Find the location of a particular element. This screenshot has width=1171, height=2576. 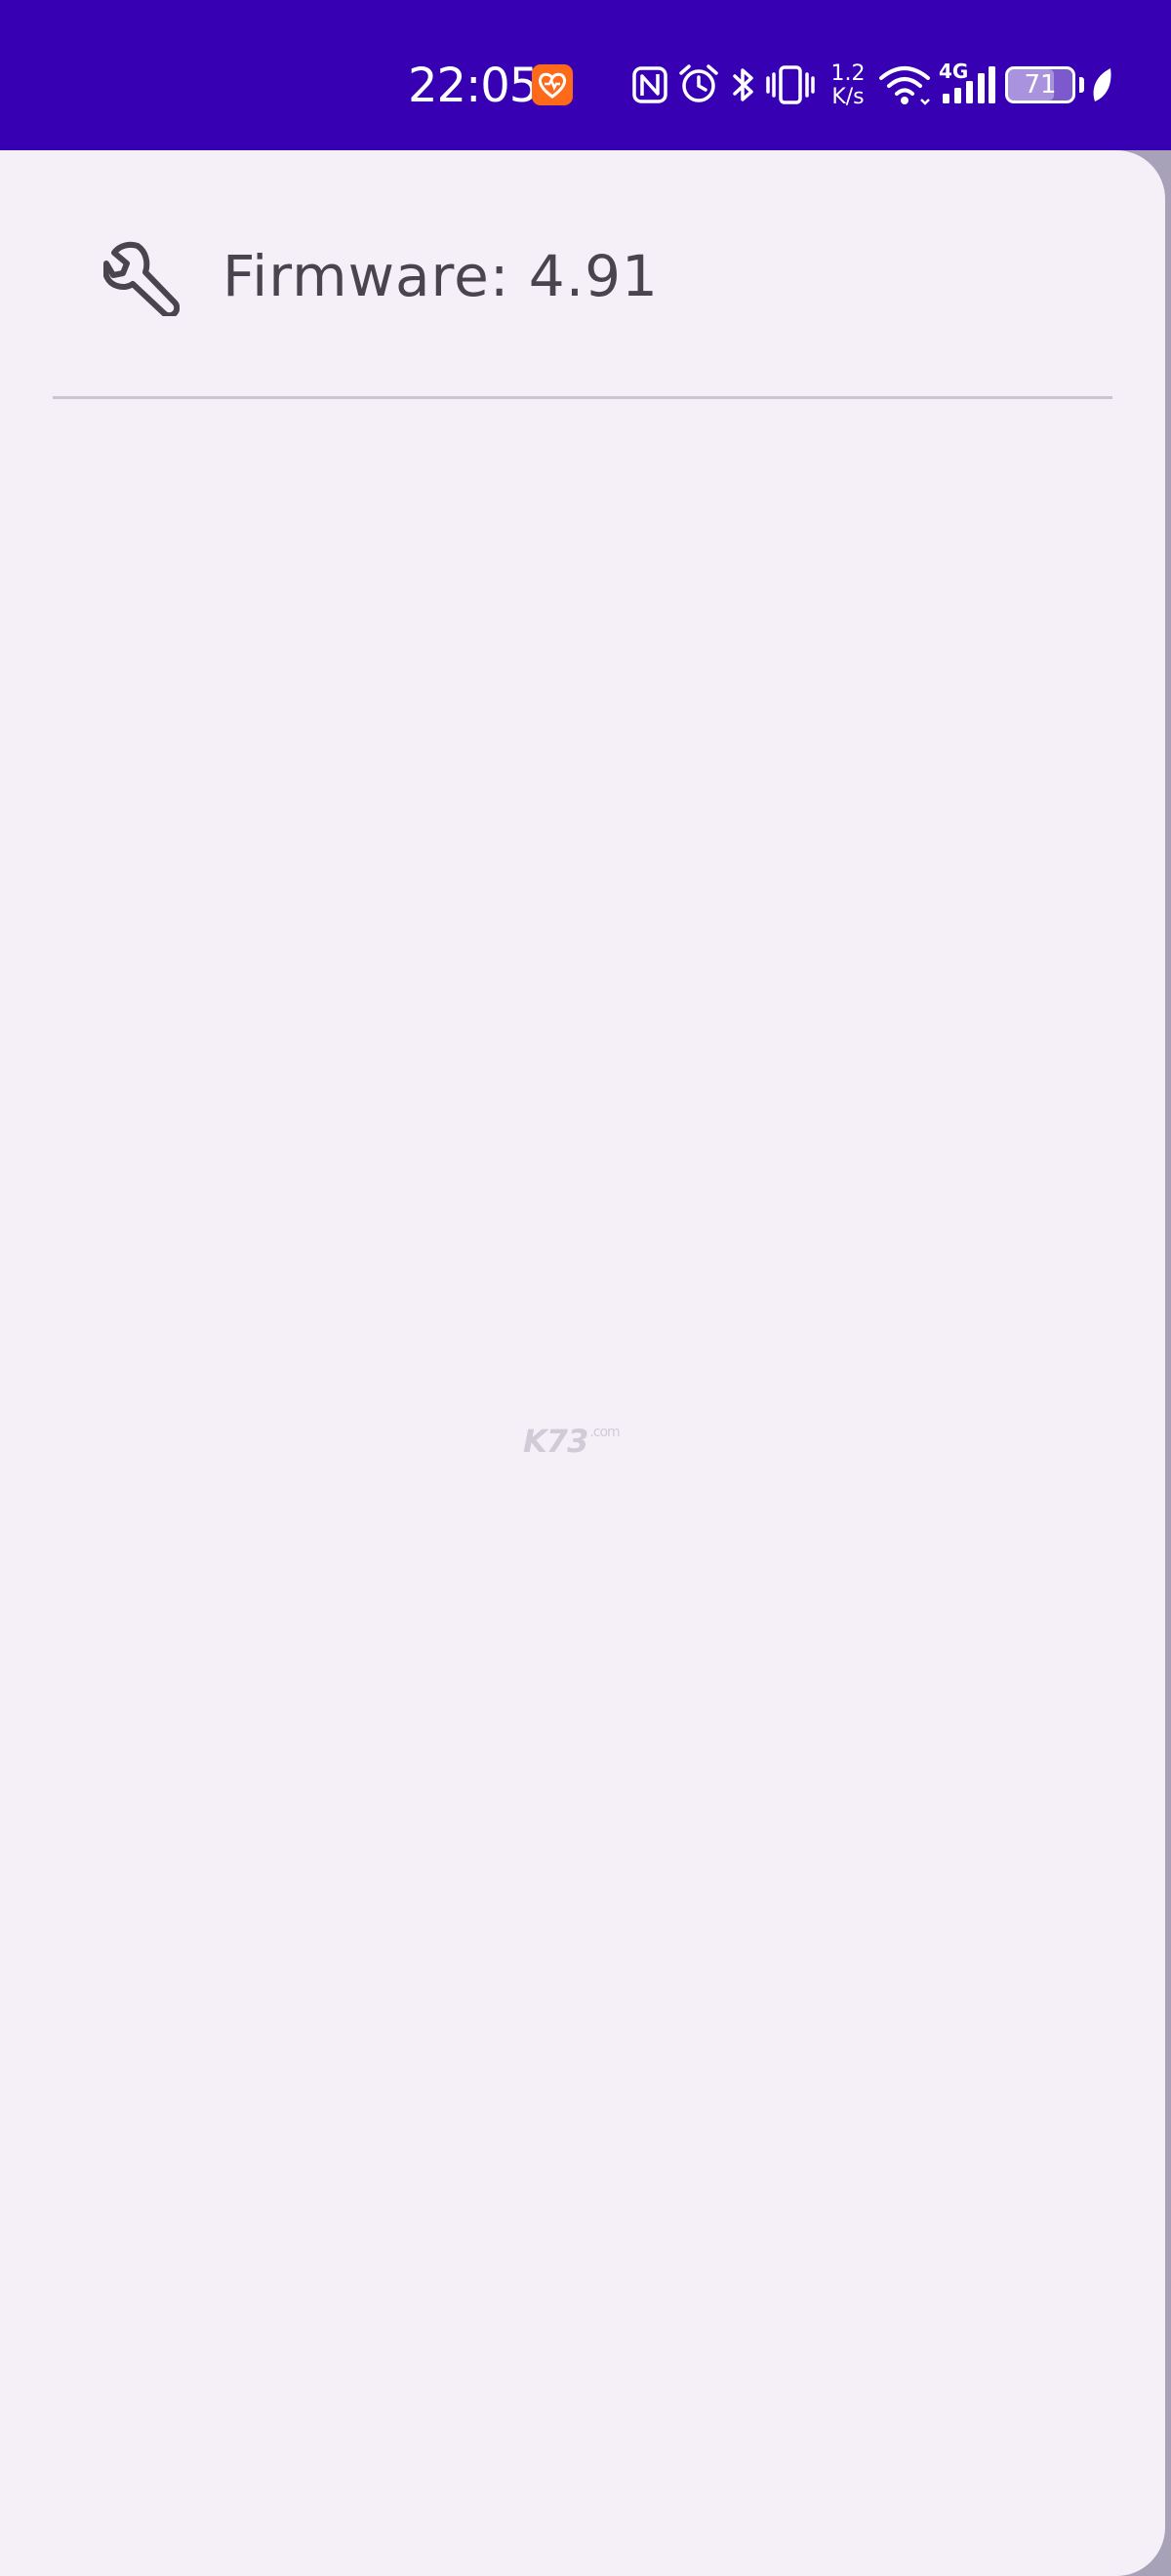

bluetooth-icon is located at coordinates (743, 84).